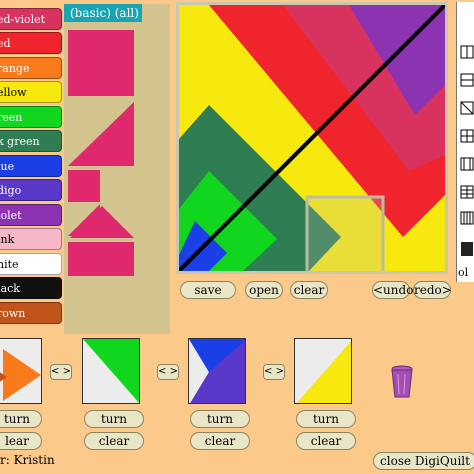 The width and height of the screenshot is (474, 474). Describe the element at coordinates (220, 441) in the screenshot. I see `clear-button-slot-3: clear` at that location.